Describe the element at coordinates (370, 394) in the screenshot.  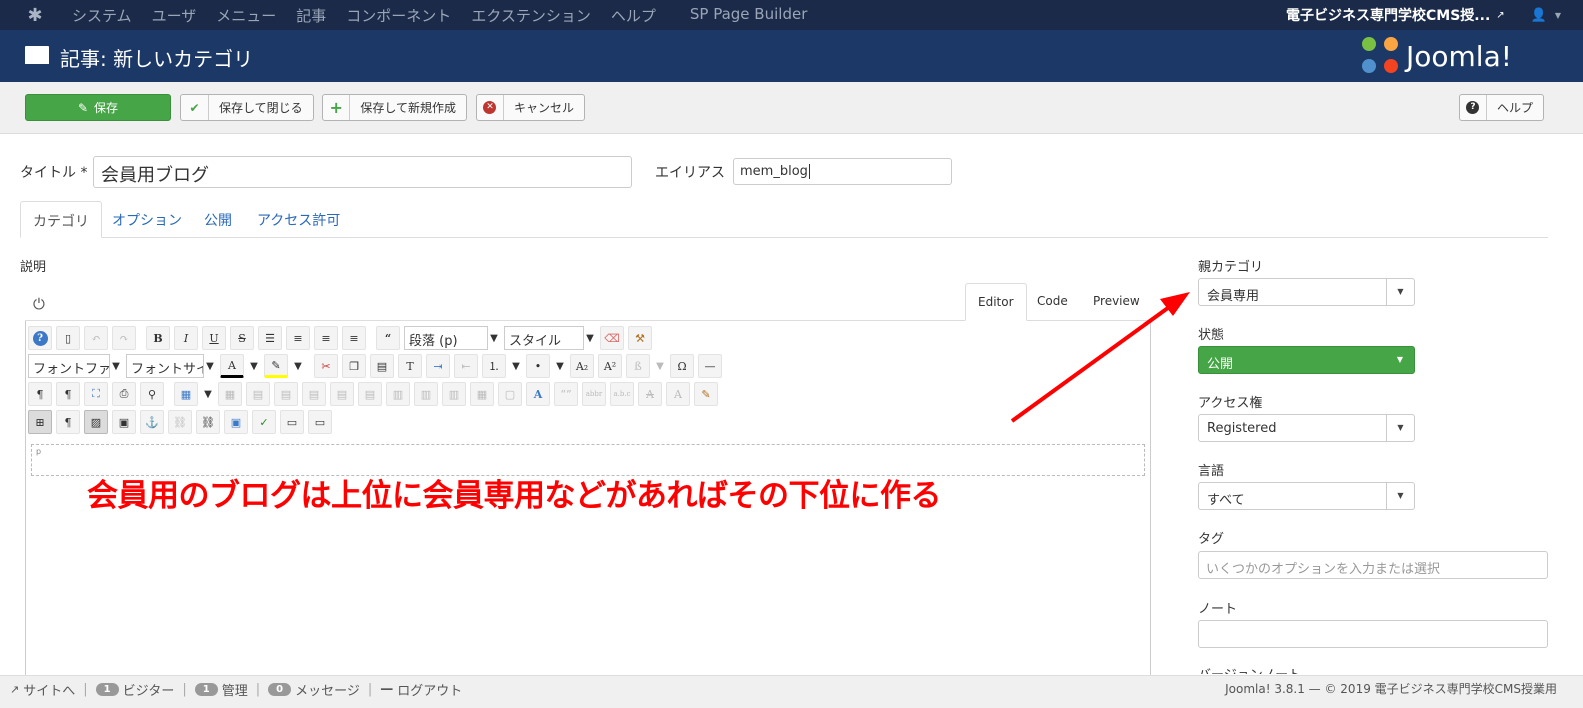
I see `delete-row-icon: ▤` at that location.